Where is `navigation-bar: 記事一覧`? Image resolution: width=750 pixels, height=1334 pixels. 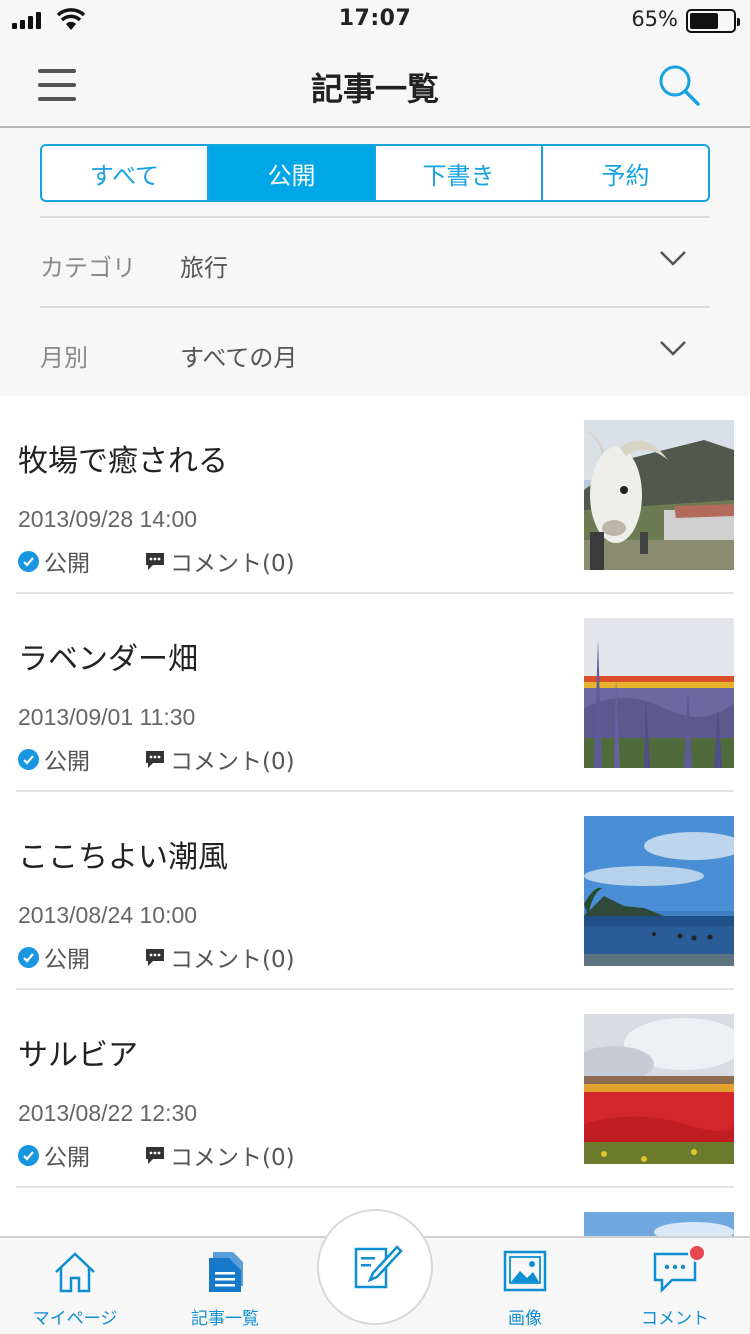
navigation-bar: 記事一覧 is located at coordinates (375, 84).